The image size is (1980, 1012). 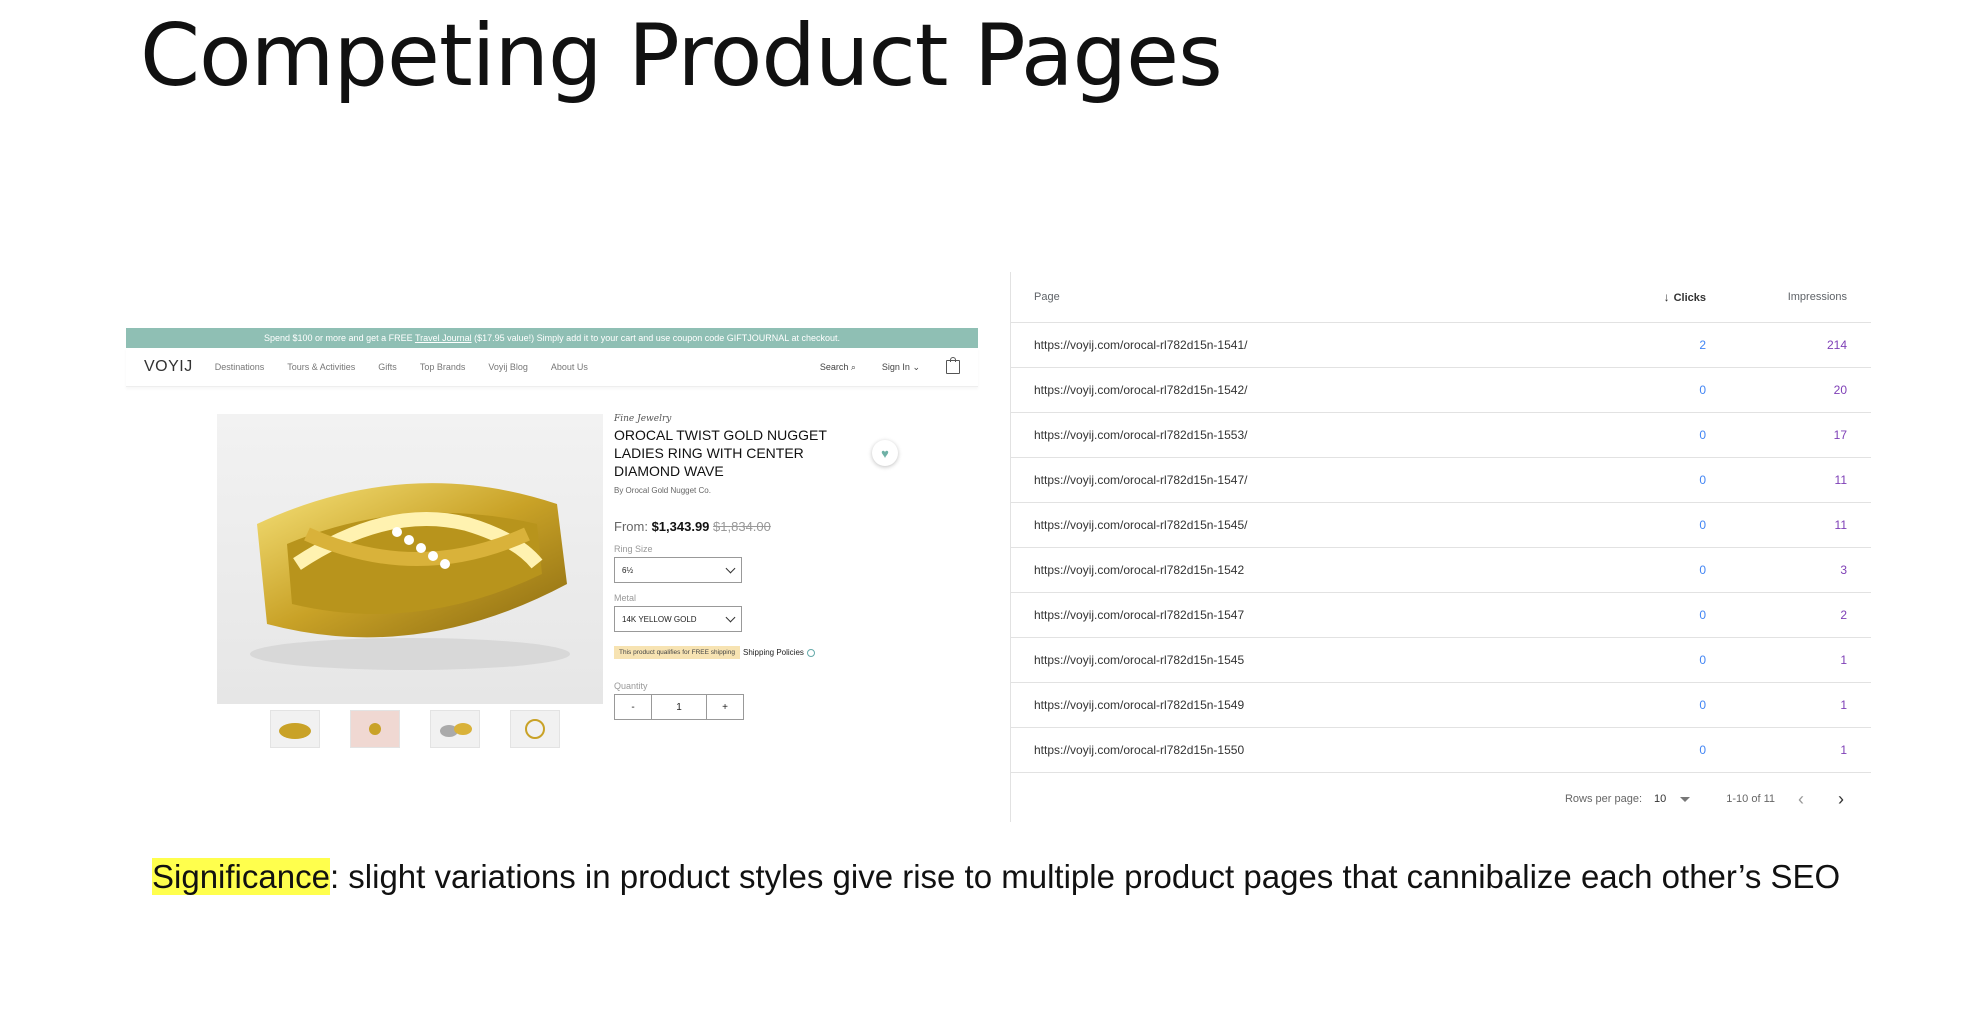 I want to click on nav-item-gifts: Gifts, so click(x=387, y=367).